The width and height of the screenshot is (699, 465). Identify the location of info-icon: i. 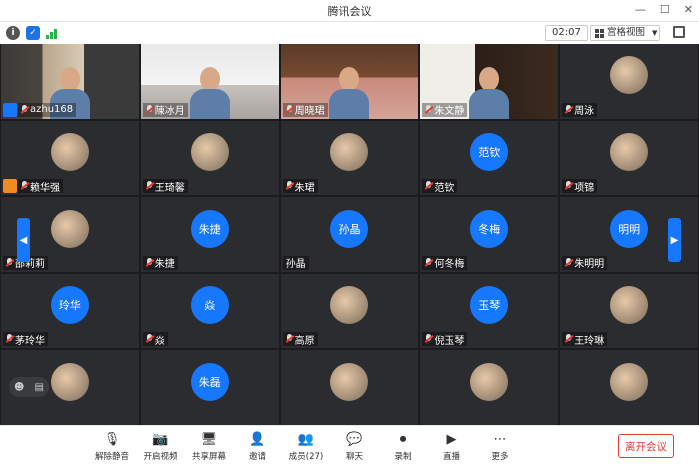
(13, 33).